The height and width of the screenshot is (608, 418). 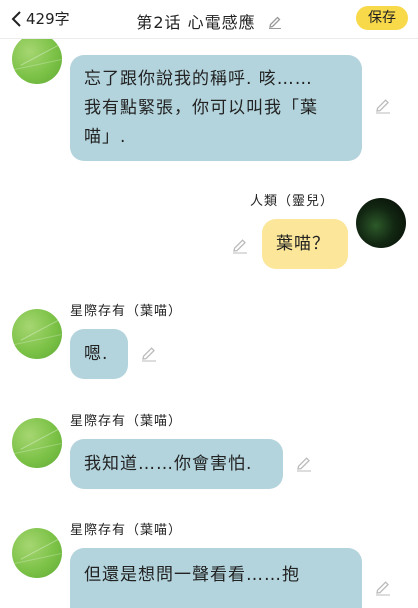 What do you see at coordinates (292, 201) in the screenshot?
I see `speaker-name: 人類（靈兒）` at bounding box center [292, 201].